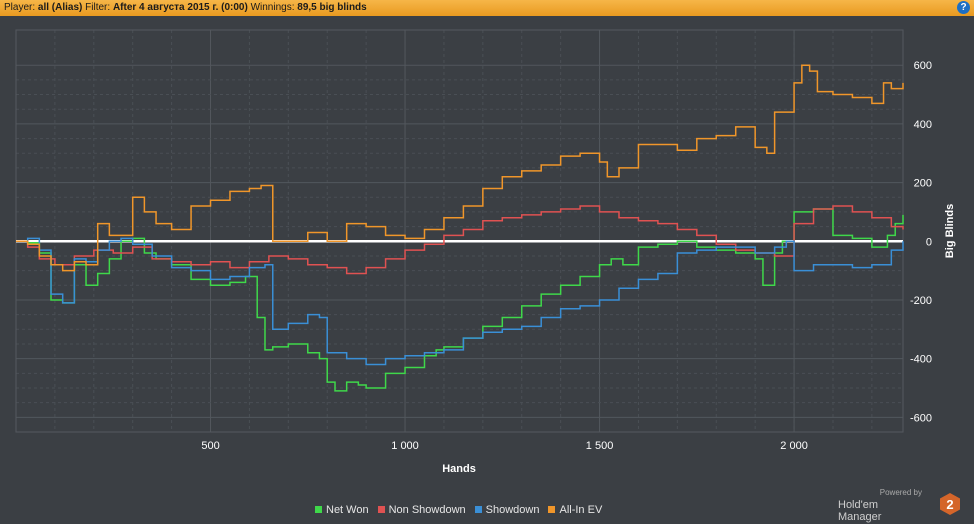 Image resolution: width=974 pixels, height=524 pixels. Describe the element at coordinates (459, 469) in the screenshot. I see `x-axis-label: Hands` at that location.